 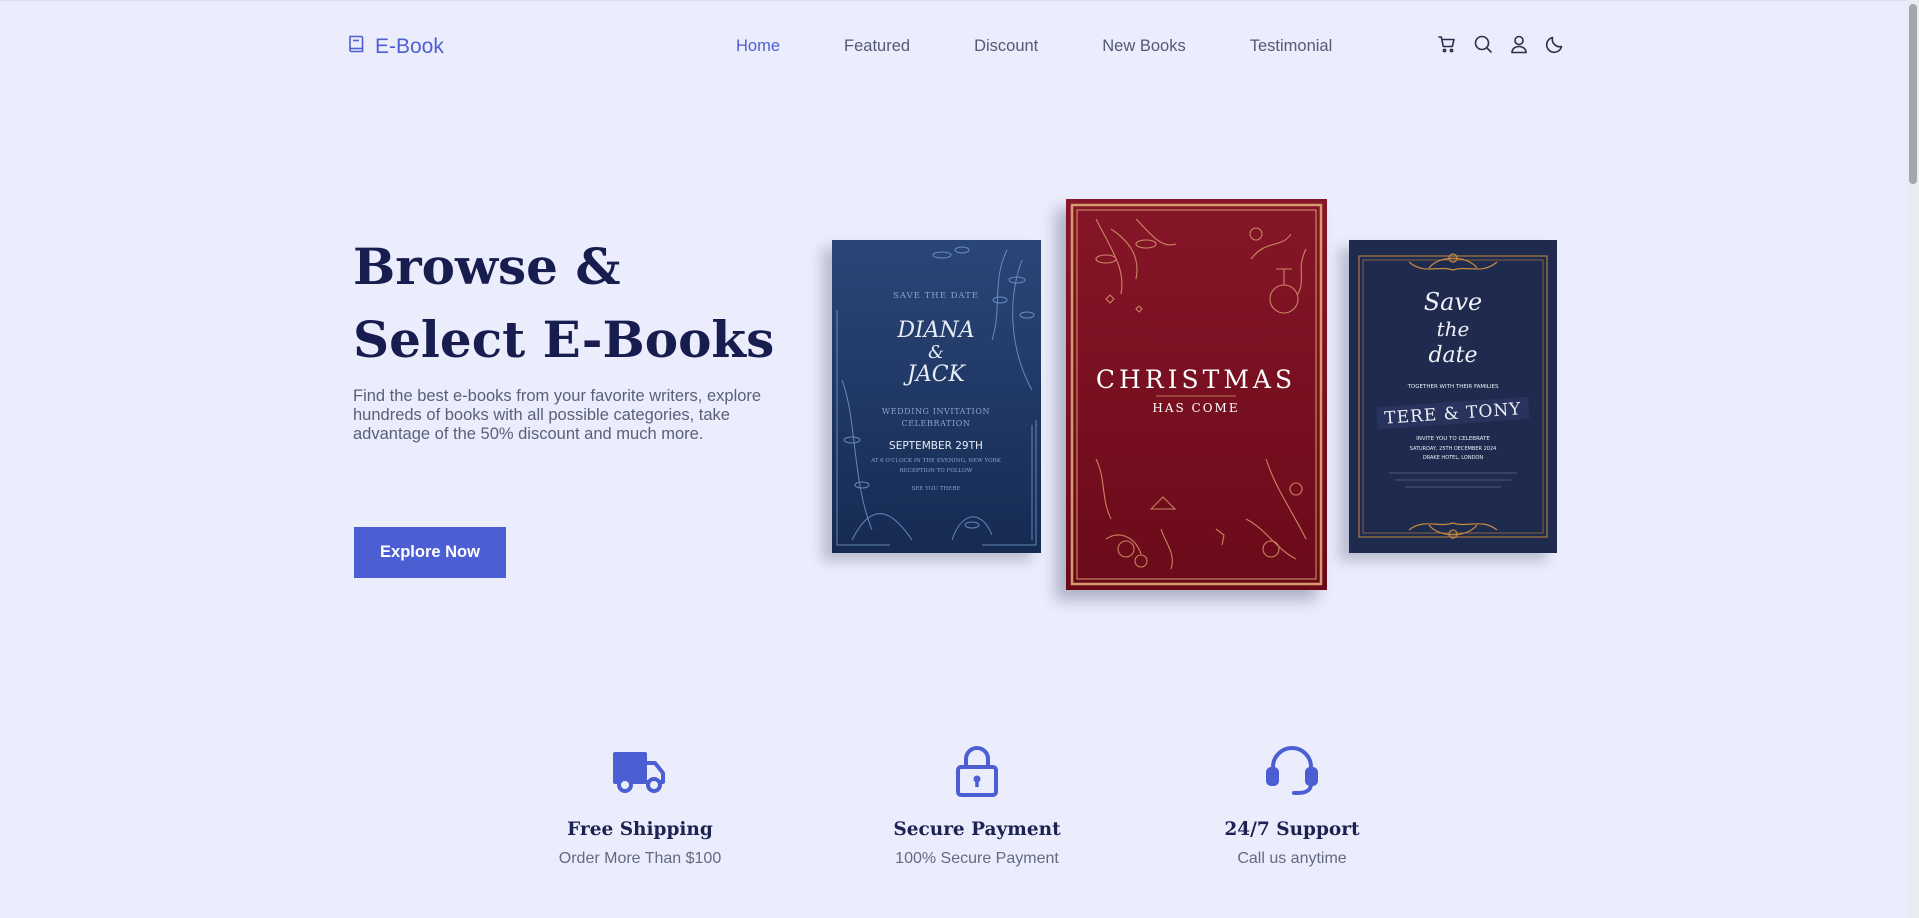 What do you see at coordinates (356, 47) in the screenshot?
I see `book-icon` at bounding box center [356, 47].